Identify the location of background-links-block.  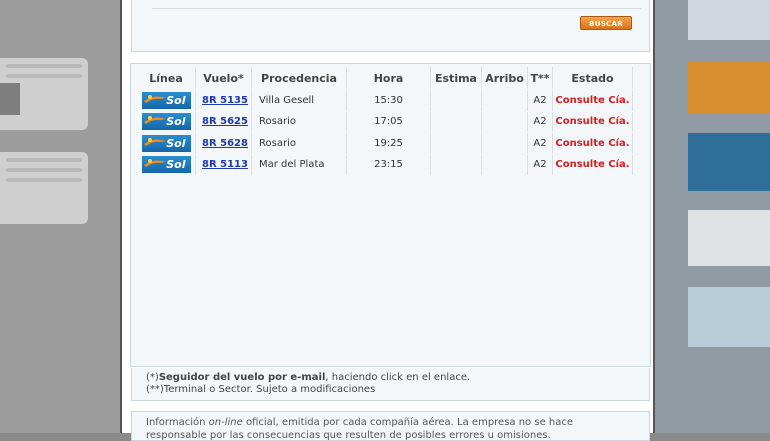
(729, 20).